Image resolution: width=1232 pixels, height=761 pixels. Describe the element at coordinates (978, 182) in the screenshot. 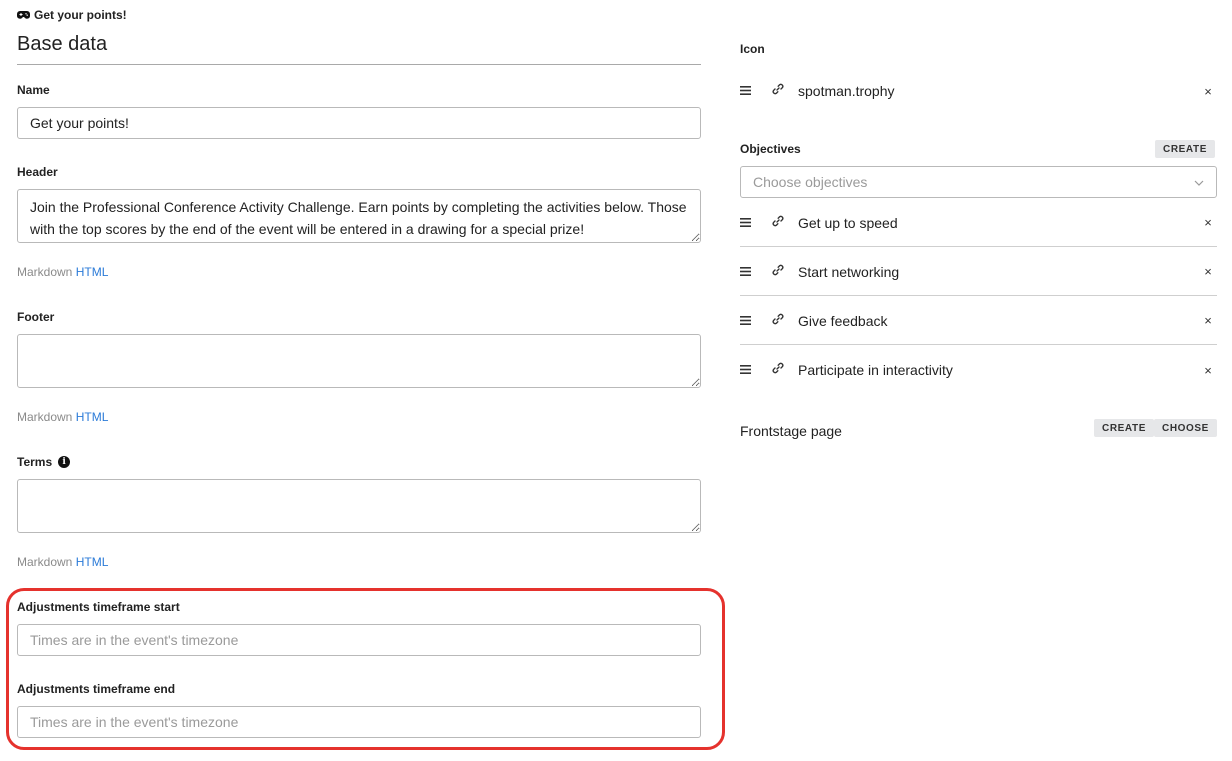

I see `objectives-select: Choose objectives` at that location.